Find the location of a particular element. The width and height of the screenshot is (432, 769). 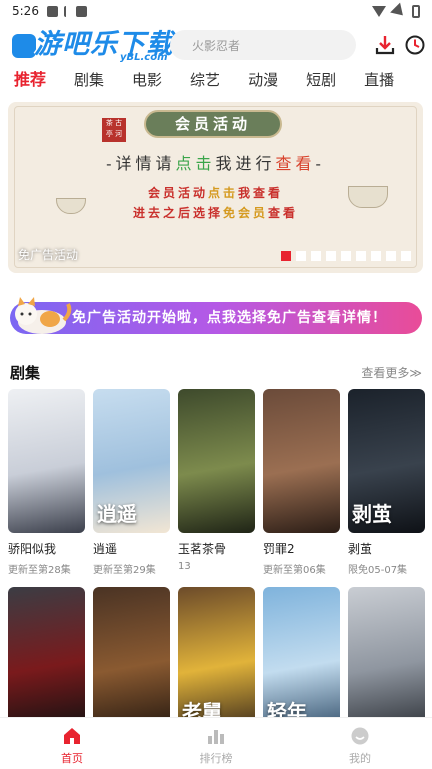

battery-icon is located at coordinates (416, 11).